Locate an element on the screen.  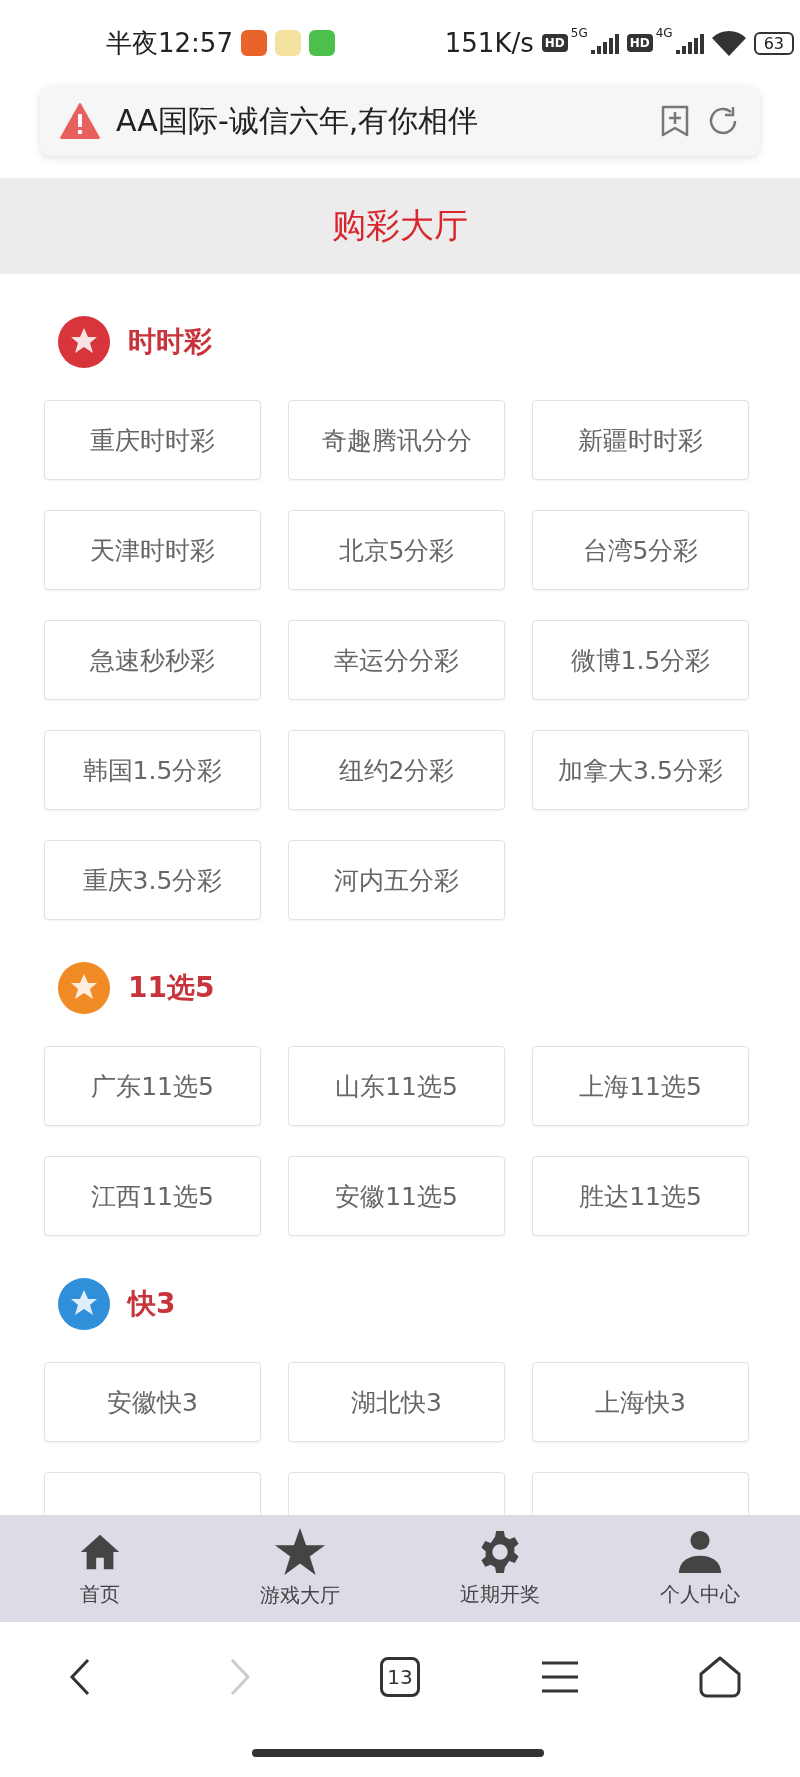
game-button: 重庆时时彩 is located at coordinates (152, 440).